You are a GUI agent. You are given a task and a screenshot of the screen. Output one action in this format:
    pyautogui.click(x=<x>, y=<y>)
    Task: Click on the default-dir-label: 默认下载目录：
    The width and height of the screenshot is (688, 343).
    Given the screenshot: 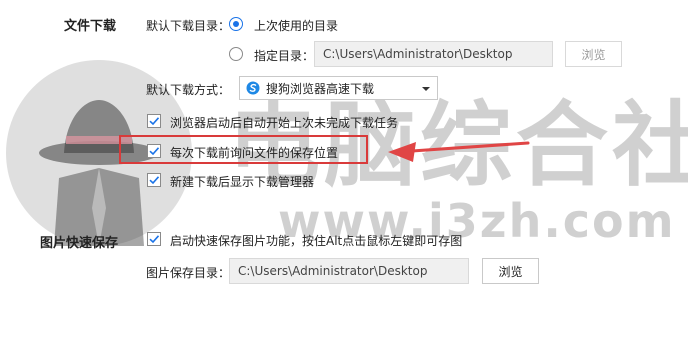 What is the action you would take?
    pyautogui.click(x=188, y=26)
    